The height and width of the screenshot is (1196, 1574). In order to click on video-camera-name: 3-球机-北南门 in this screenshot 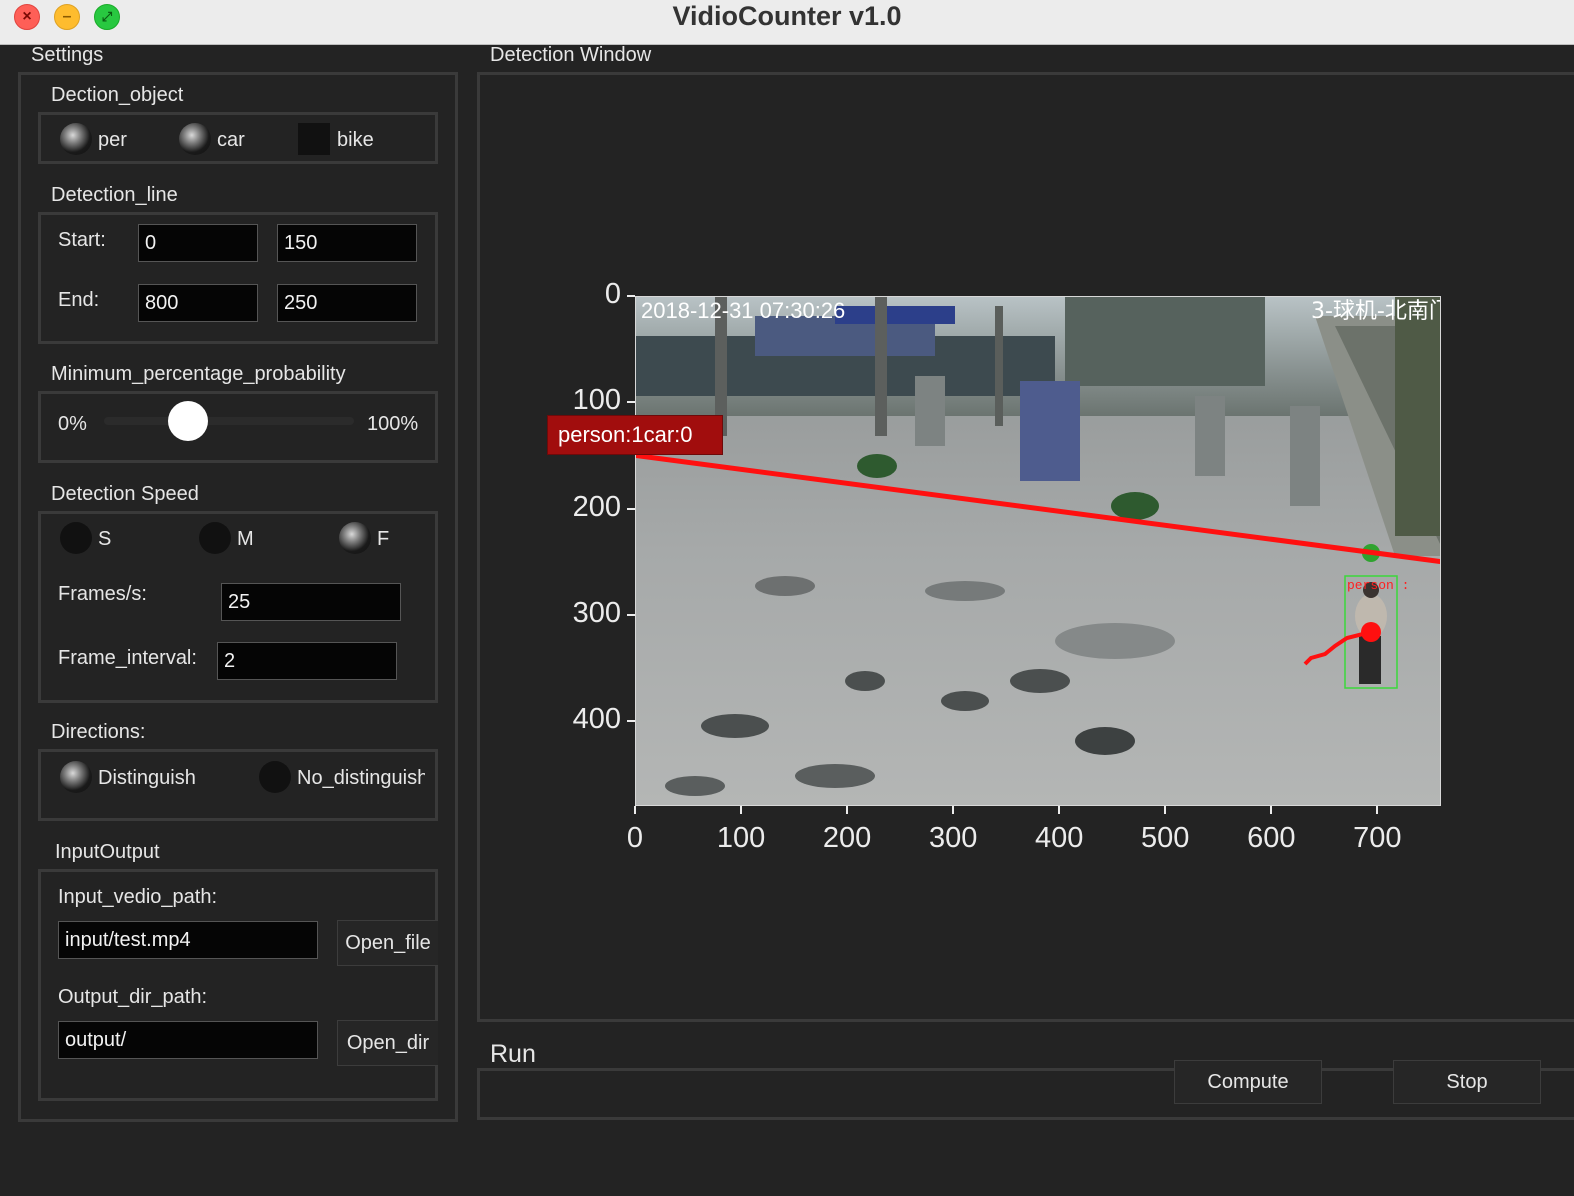, I will do `click(1376, 311)`.